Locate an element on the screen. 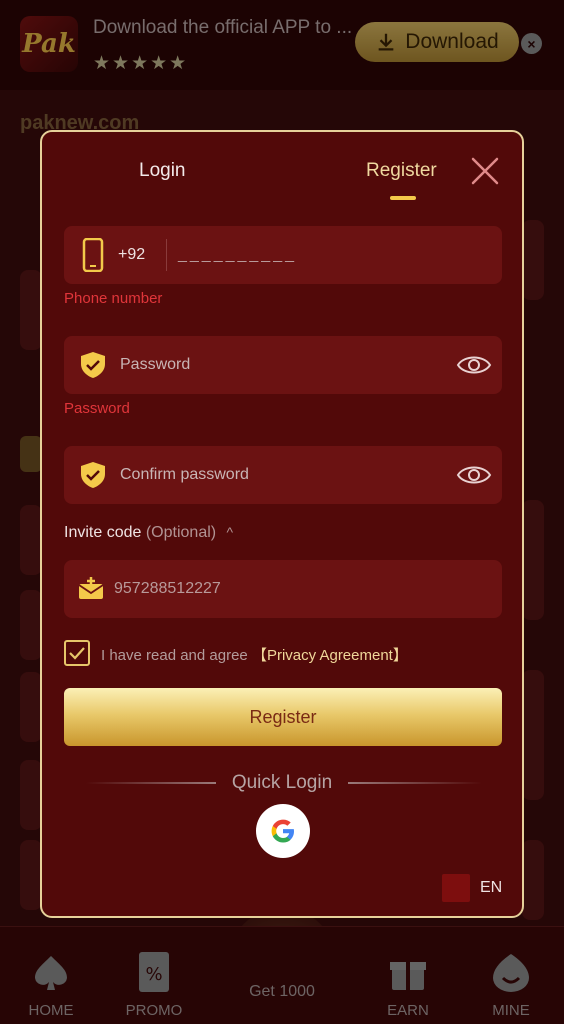 The height and width of the screenshot is (1024, 564). country-code: +92 is located at coordinates (131, 255).